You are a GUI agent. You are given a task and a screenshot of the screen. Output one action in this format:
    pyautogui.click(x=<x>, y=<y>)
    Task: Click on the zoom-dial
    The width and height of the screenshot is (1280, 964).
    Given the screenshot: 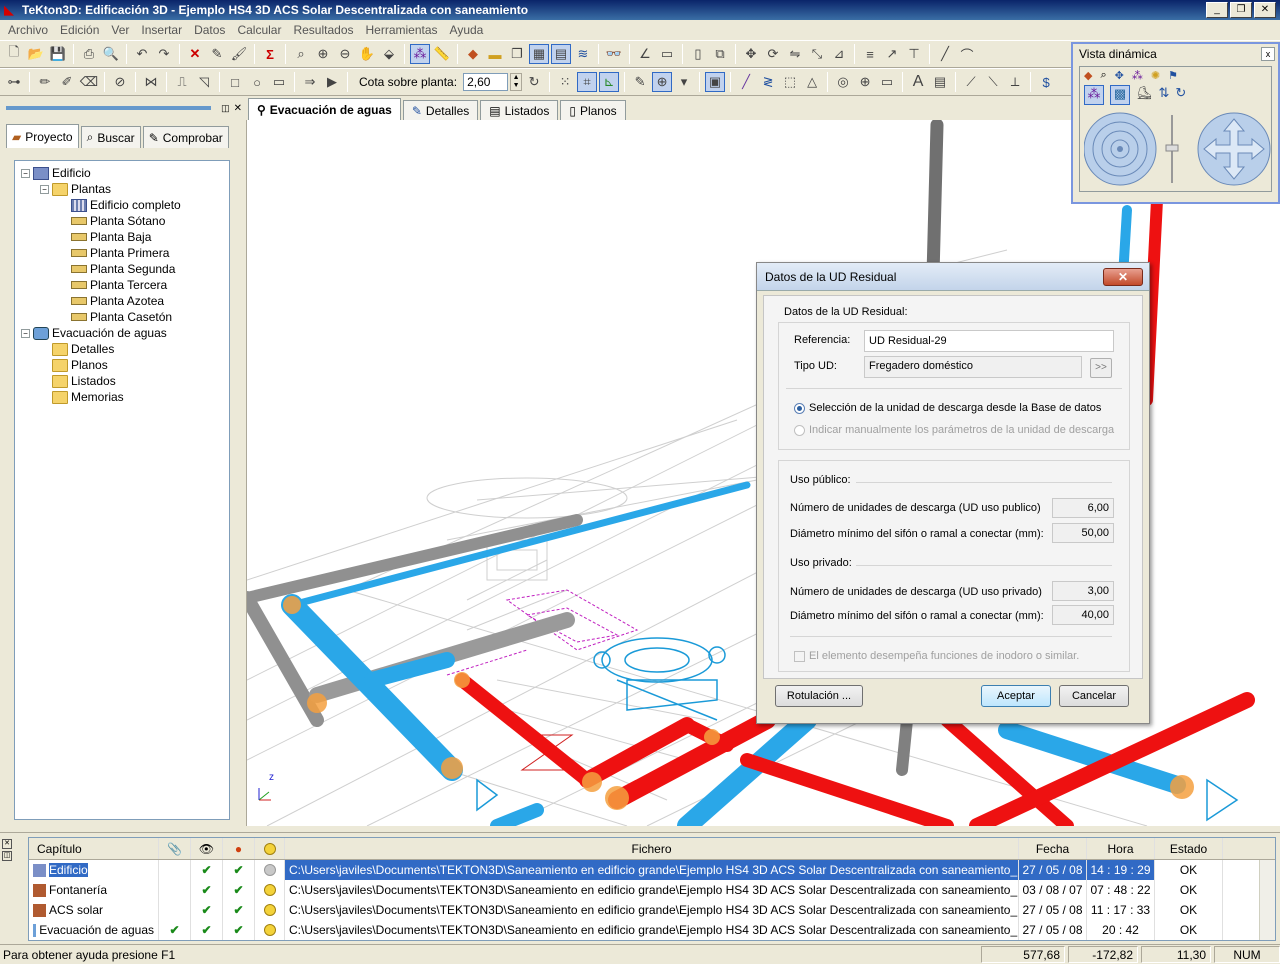 What is the action you would take?
    pyautogui.click(x=1120, y=149)
    